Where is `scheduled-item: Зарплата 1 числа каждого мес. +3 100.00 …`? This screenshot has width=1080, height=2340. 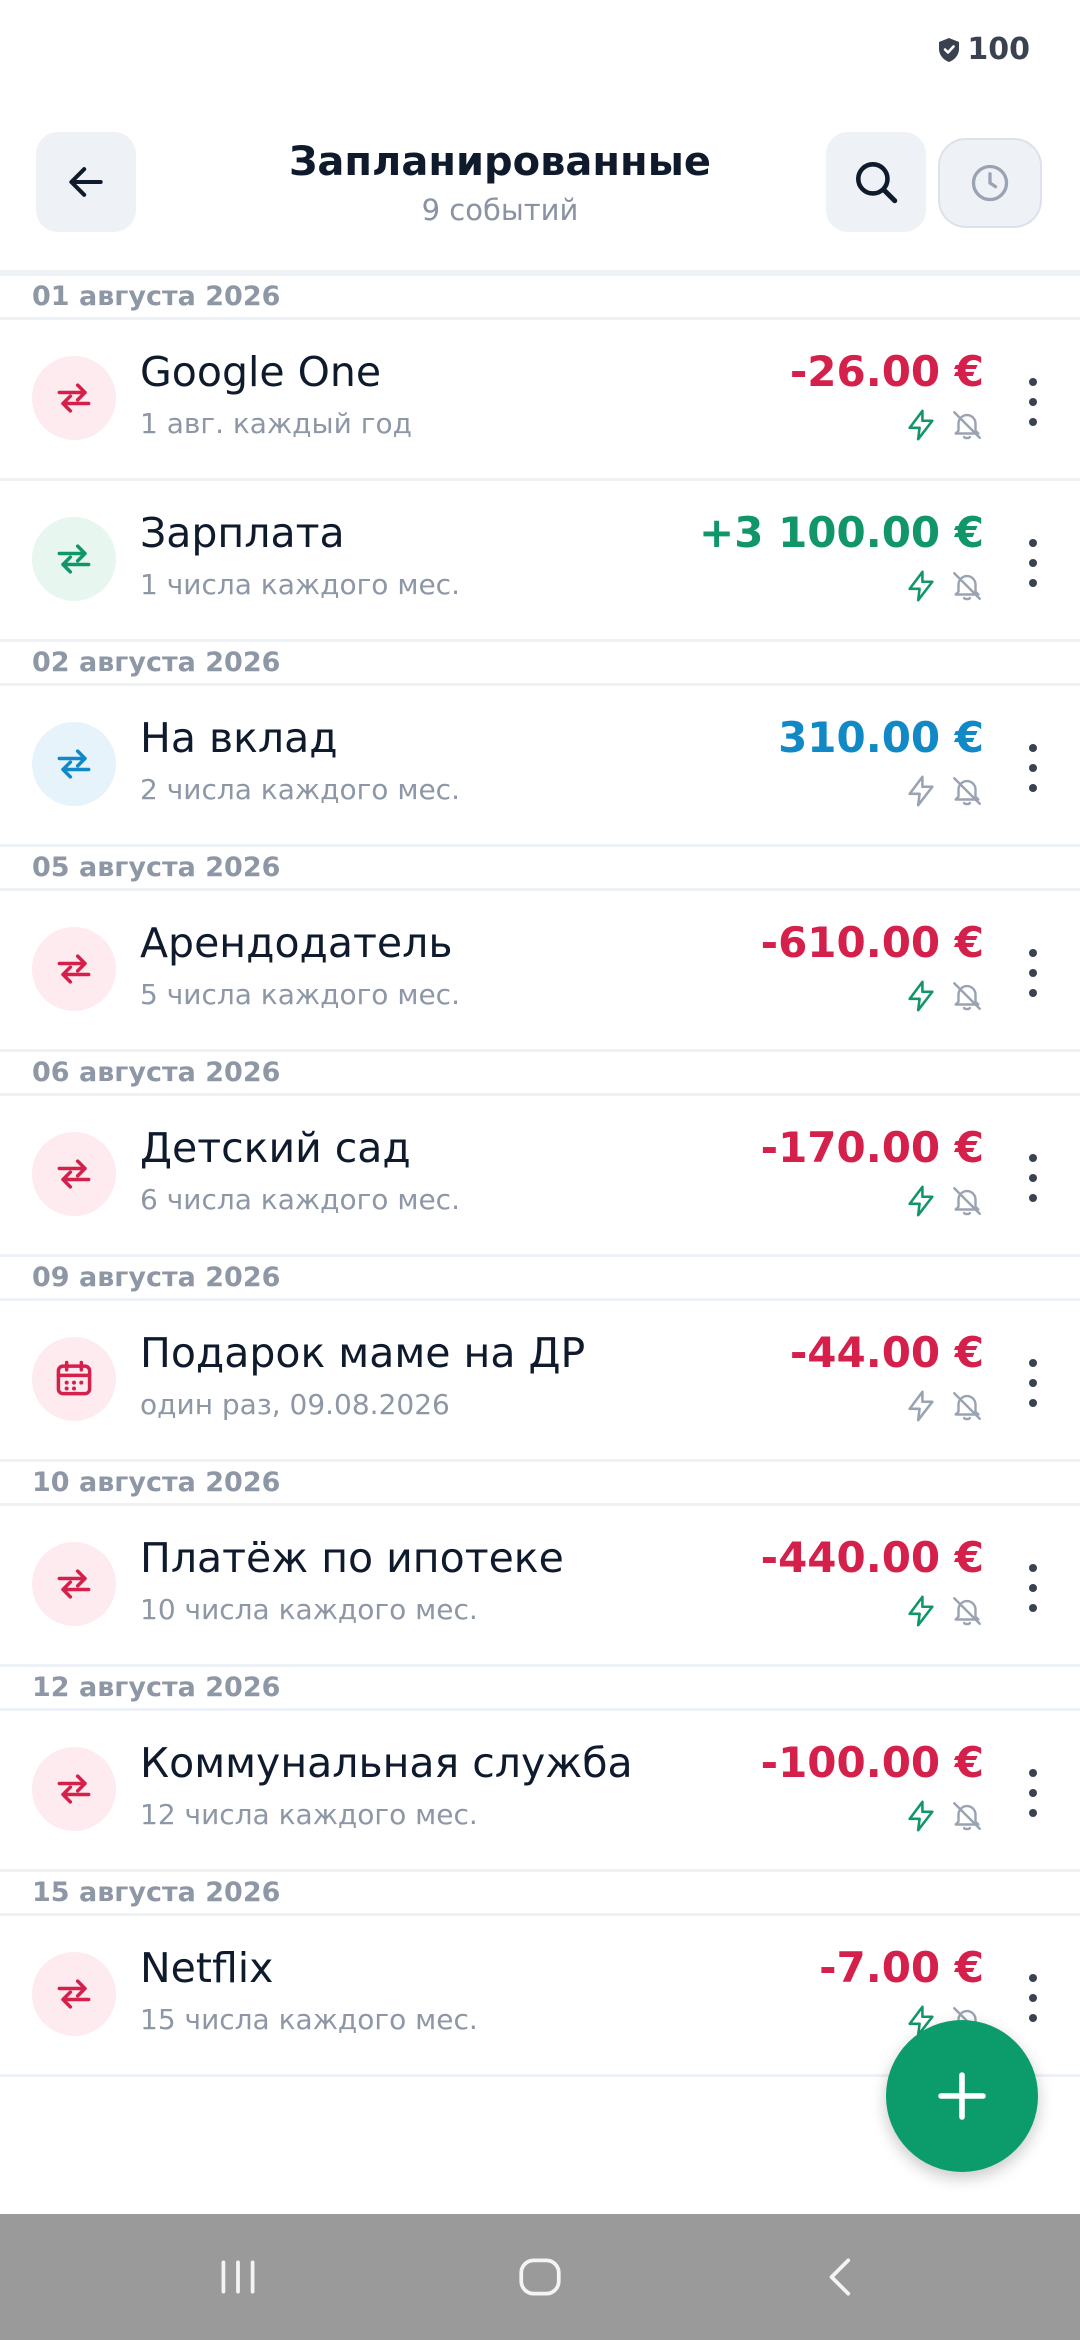
scheduled-item: Зарплата 1 числа каждого мес. +3 100.00 … is located at coordinates (540, 561).